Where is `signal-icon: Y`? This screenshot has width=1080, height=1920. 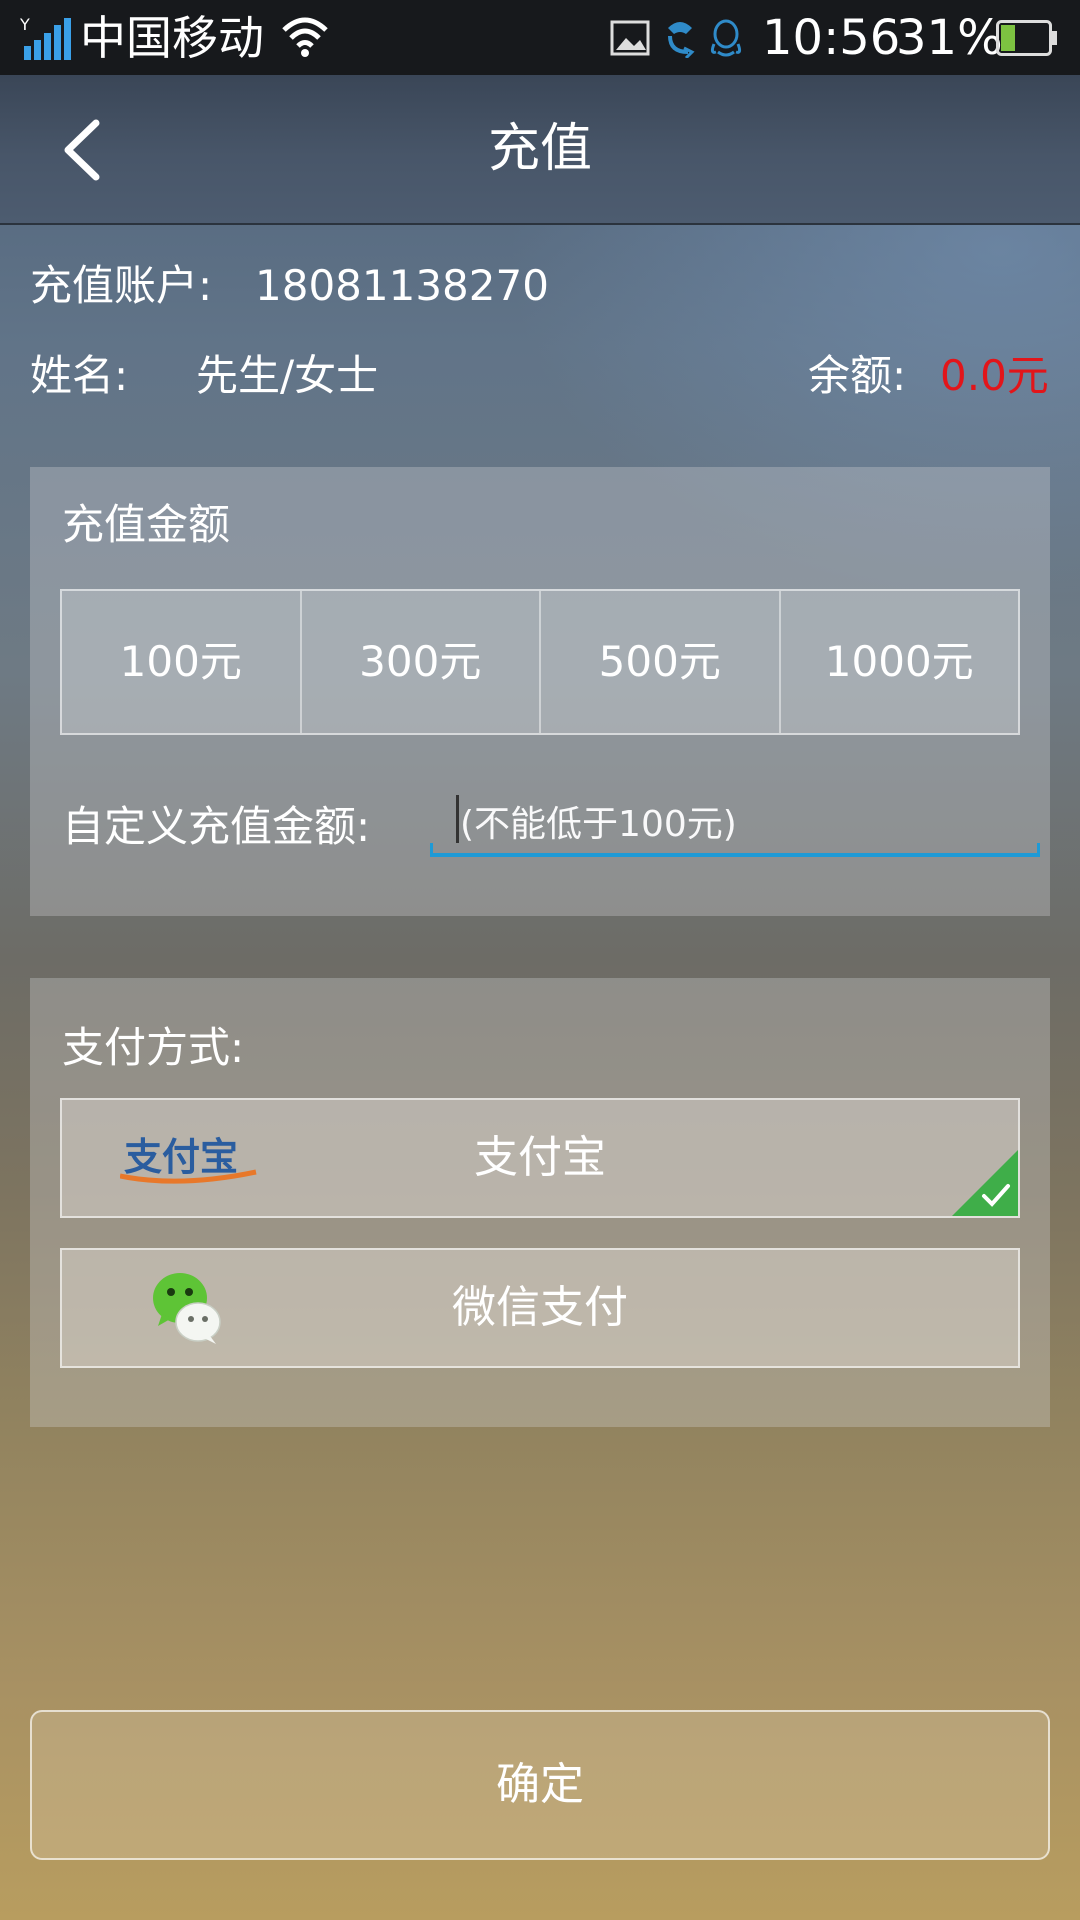
signal-icon: Y is located at coordinates (45, 38).